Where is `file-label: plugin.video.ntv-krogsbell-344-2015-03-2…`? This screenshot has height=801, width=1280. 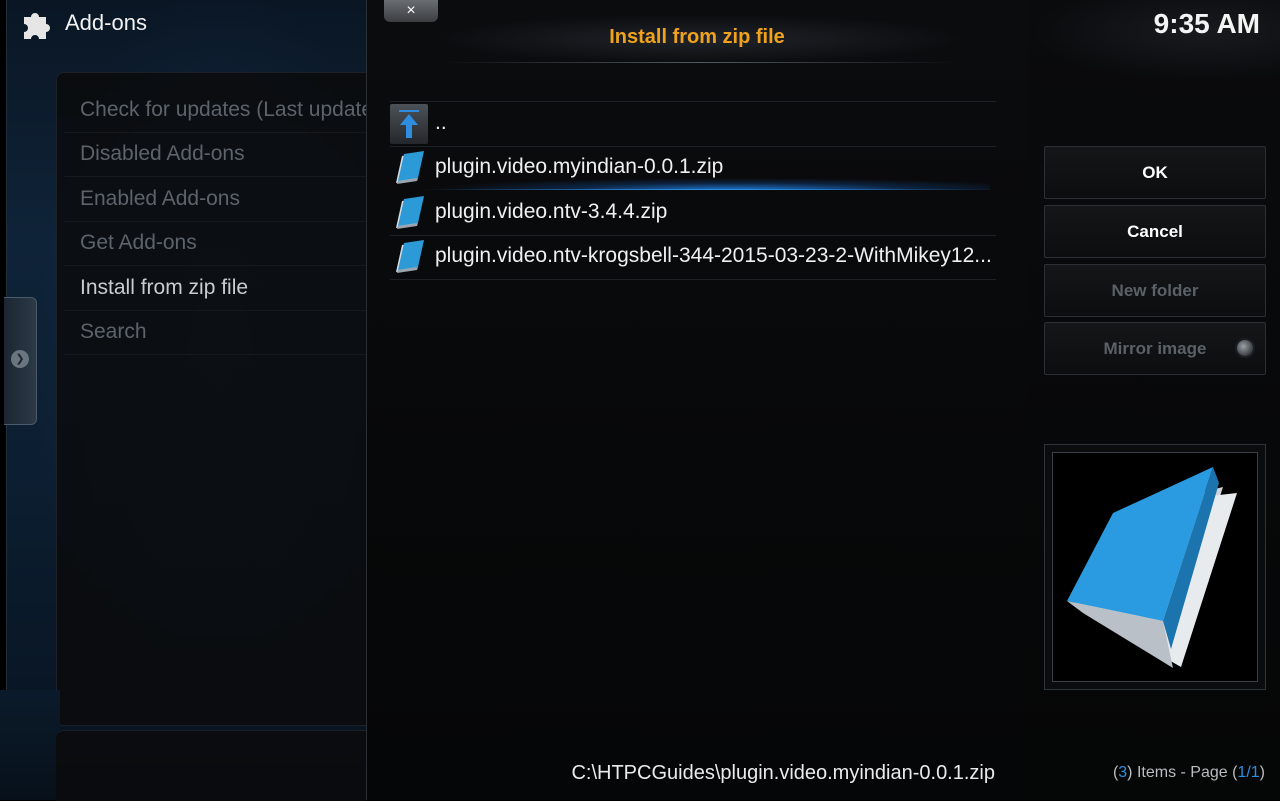 file-label: plugin.video.ntv-krogsbell-344-2015-03-2… is located at coordinates (713, 255).